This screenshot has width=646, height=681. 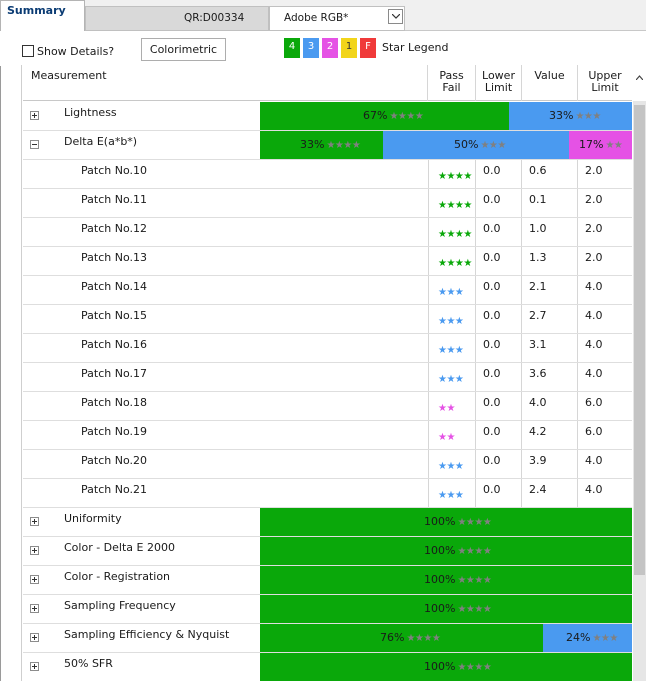 I want to click on value-cell: 2.7, so click(x=550, y=319).